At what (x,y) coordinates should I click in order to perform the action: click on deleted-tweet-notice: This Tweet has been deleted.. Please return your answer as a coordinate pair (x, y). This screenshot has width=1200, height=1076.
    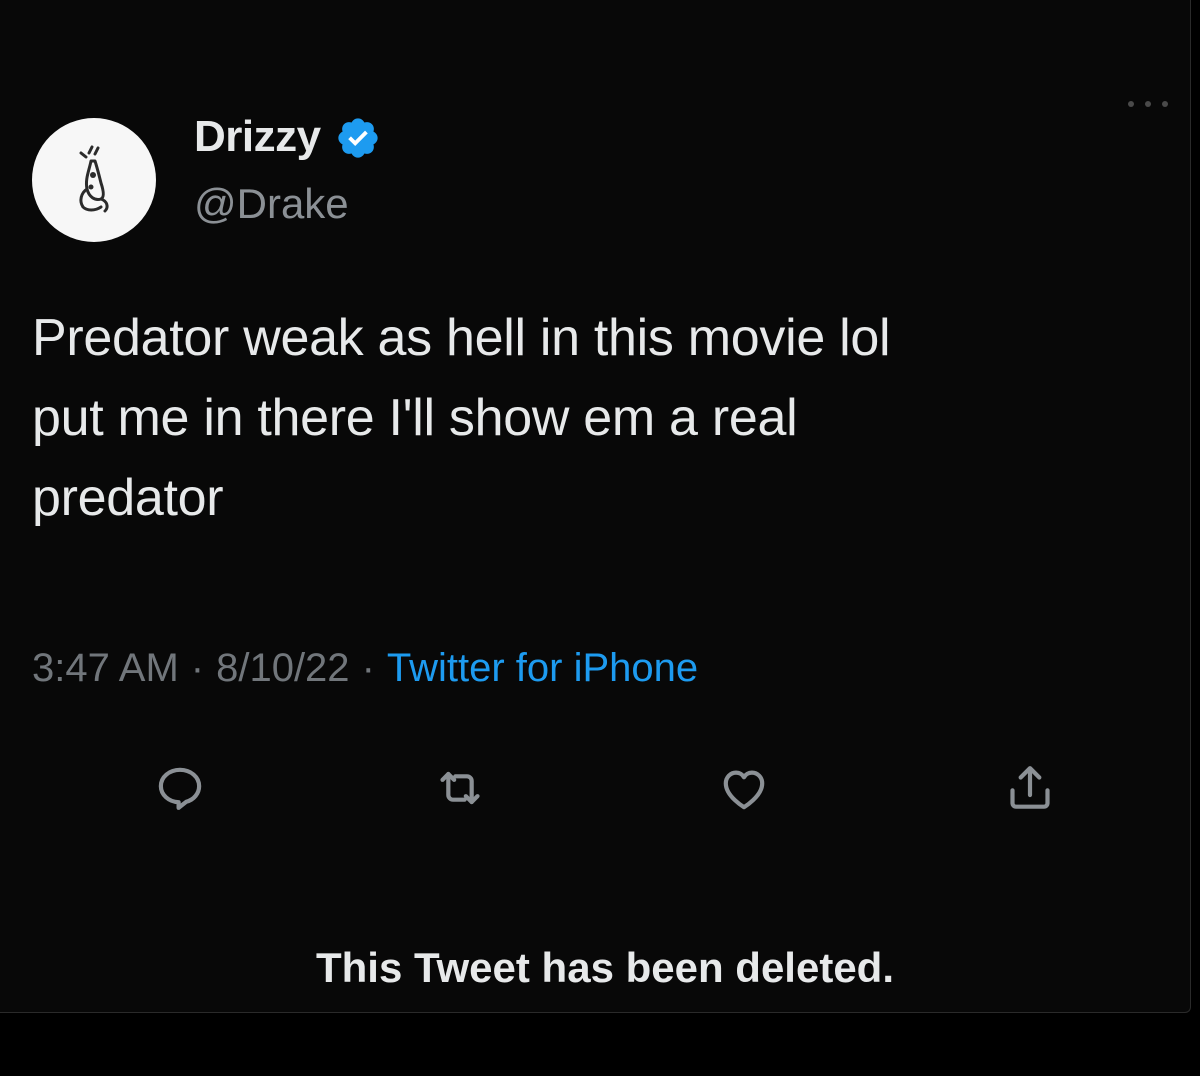
    Looking at the image, I should click on (605, 967).